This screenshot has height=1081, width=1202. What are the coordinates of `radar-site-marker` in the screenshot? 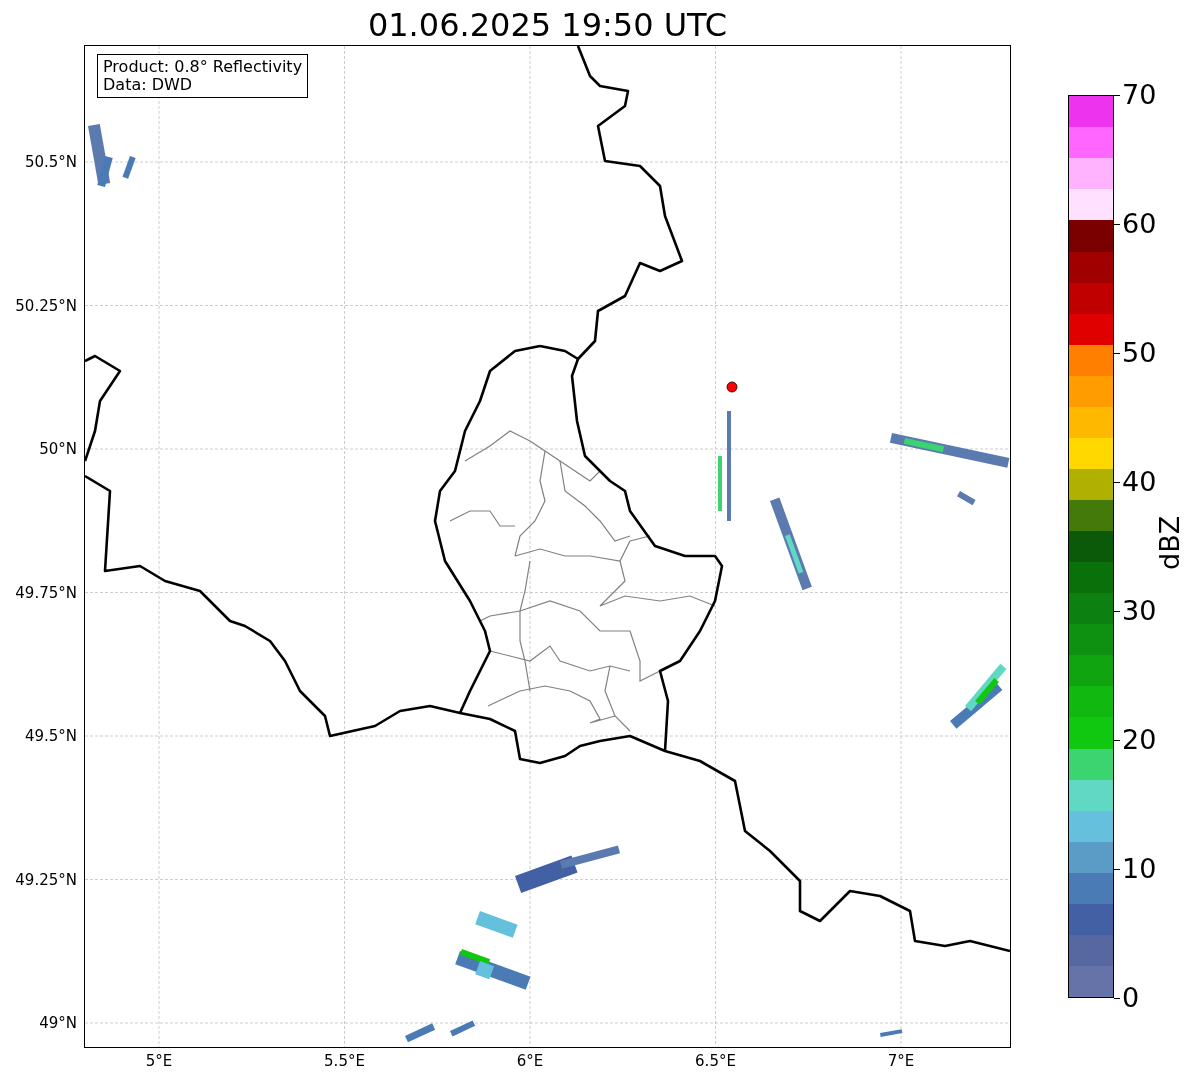 It's located at (732, 387).